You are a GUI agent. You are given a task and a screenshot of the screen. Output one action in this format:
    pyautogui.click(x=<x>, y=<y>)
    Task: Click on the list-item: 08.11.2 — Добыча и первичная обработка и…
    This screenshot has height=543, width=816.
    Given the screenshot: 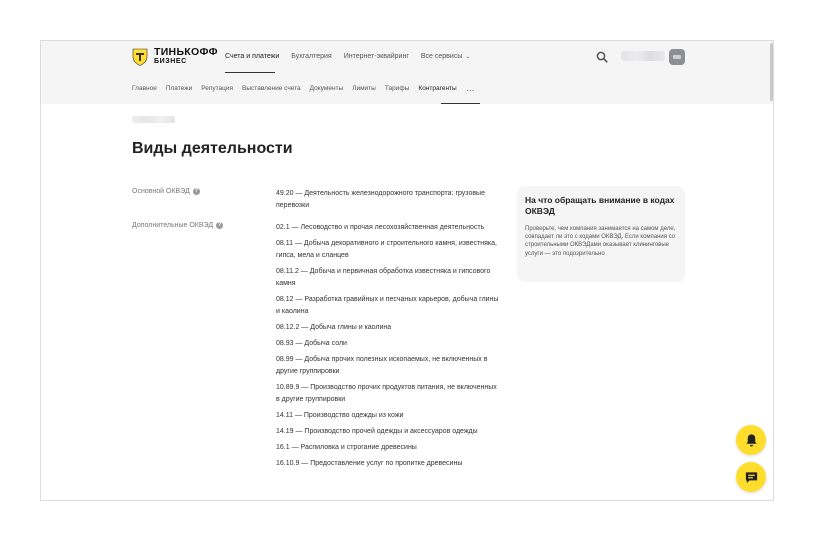 What is the action you would take?
    pyautogui.click(x=383, y=277)
    